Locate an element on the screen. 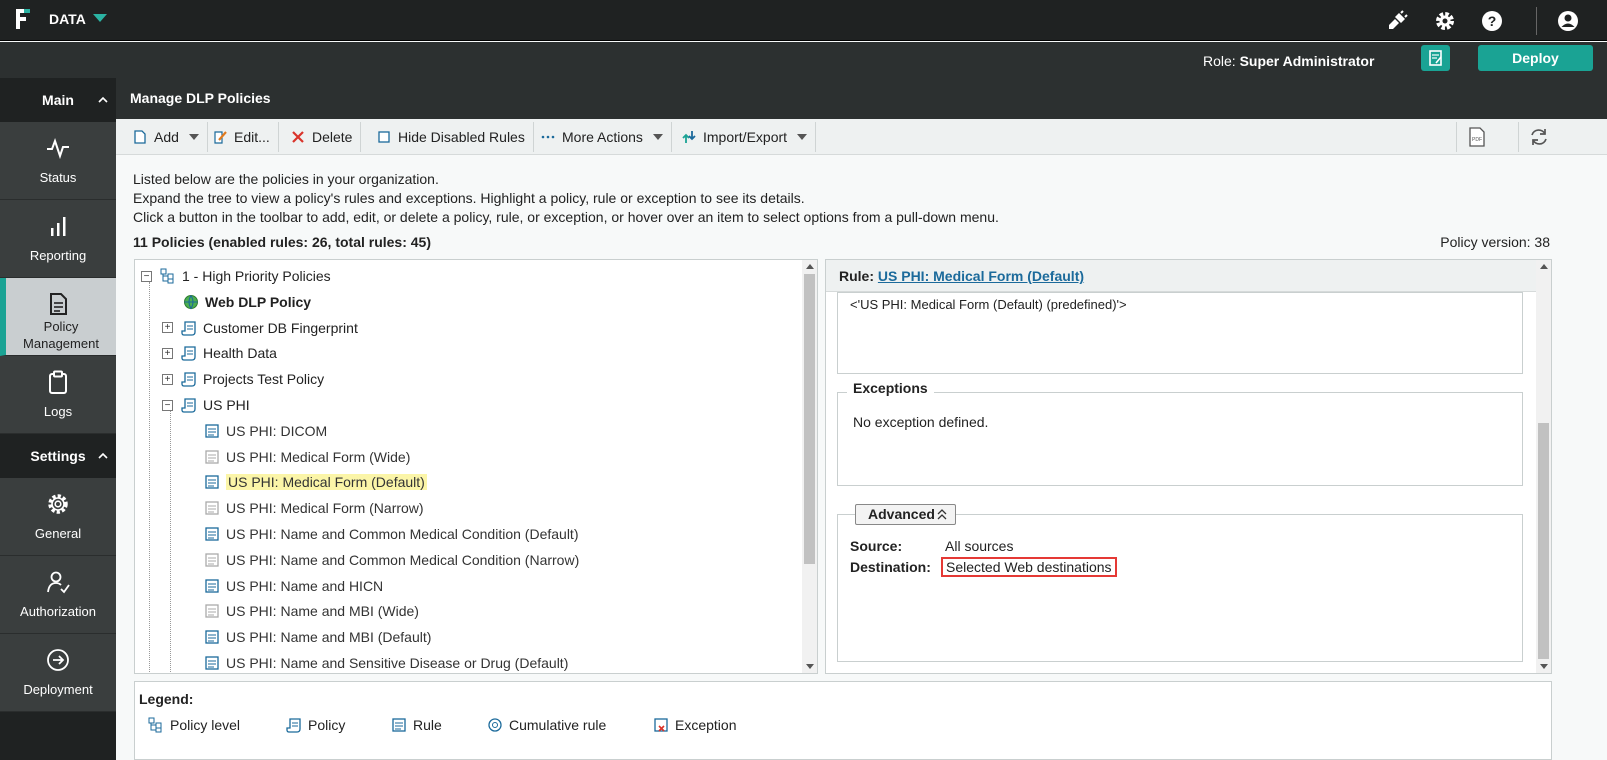 This screenshot has height=760, width=1607. sidebar-section-settings: Settings is located at coordinates (58, 456).